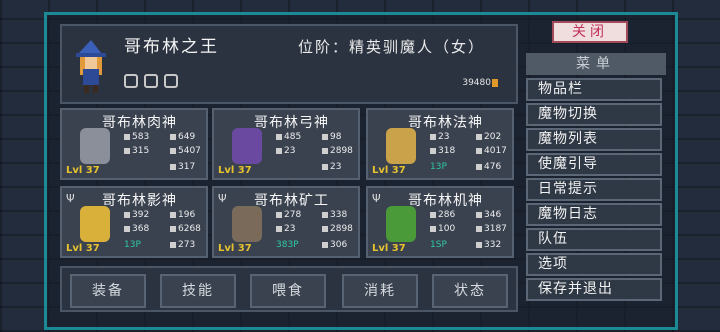  Describe the element at coordinates (286, 222) in the screenshot. I see `monster-card: Ψ 哥布林矿工 Lvl 37 278 338 23 2898 383P 306` at that location.